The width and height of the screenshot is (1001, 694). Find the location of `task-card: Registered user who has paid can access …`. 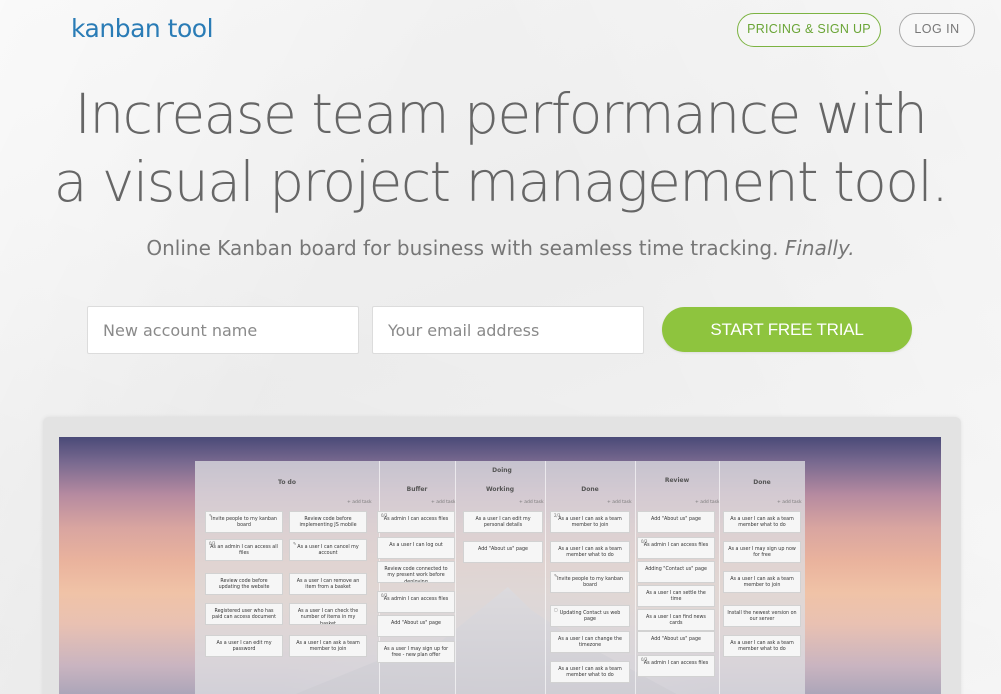

task-card: Registered user who has paid can access … is located at coordinates (244, 614).